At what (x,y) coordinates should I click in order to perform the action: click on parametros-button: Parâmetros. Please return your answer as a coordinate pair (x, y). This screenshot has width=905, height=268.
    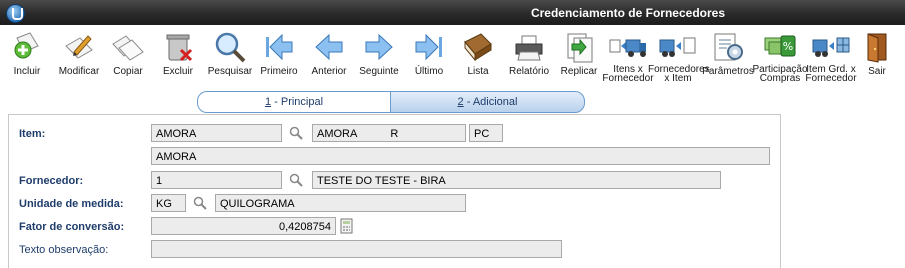
    Looking at the image, I should click on (728, 56).